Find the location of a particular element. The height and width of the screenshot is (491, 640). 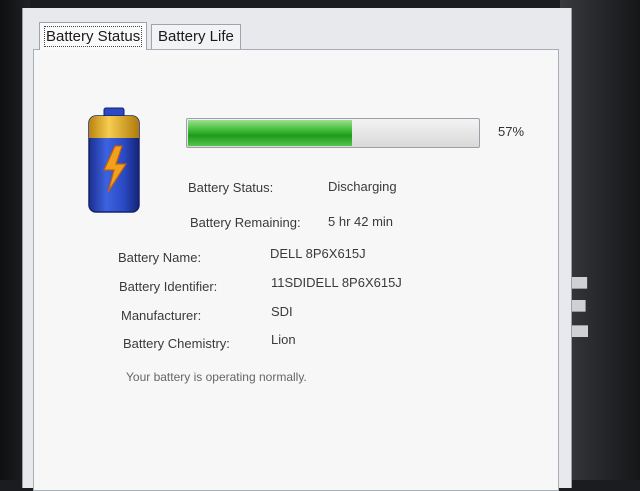

battery-level-fill is located at coordinates (270, 133).